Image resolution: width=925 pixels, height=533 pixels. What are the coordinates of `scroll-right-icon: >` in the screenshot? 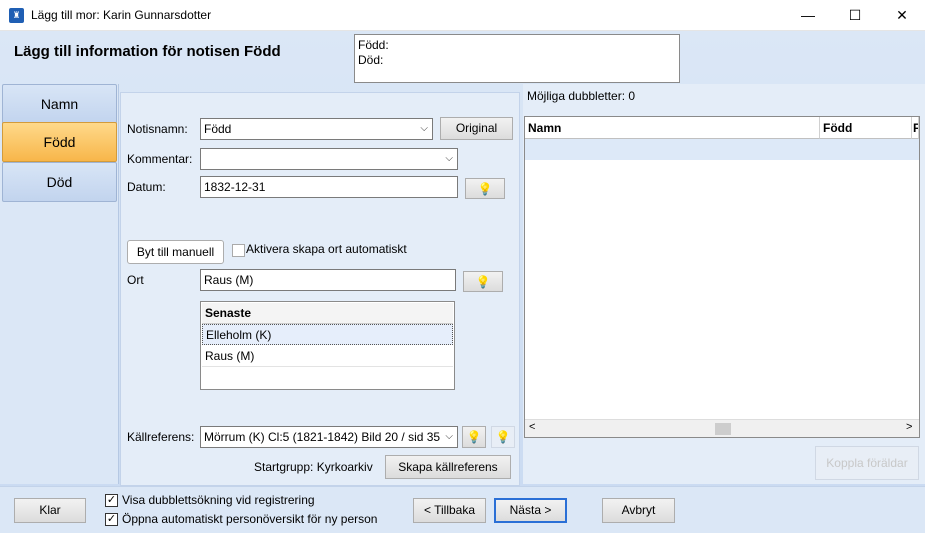 It's located at (909, 427).